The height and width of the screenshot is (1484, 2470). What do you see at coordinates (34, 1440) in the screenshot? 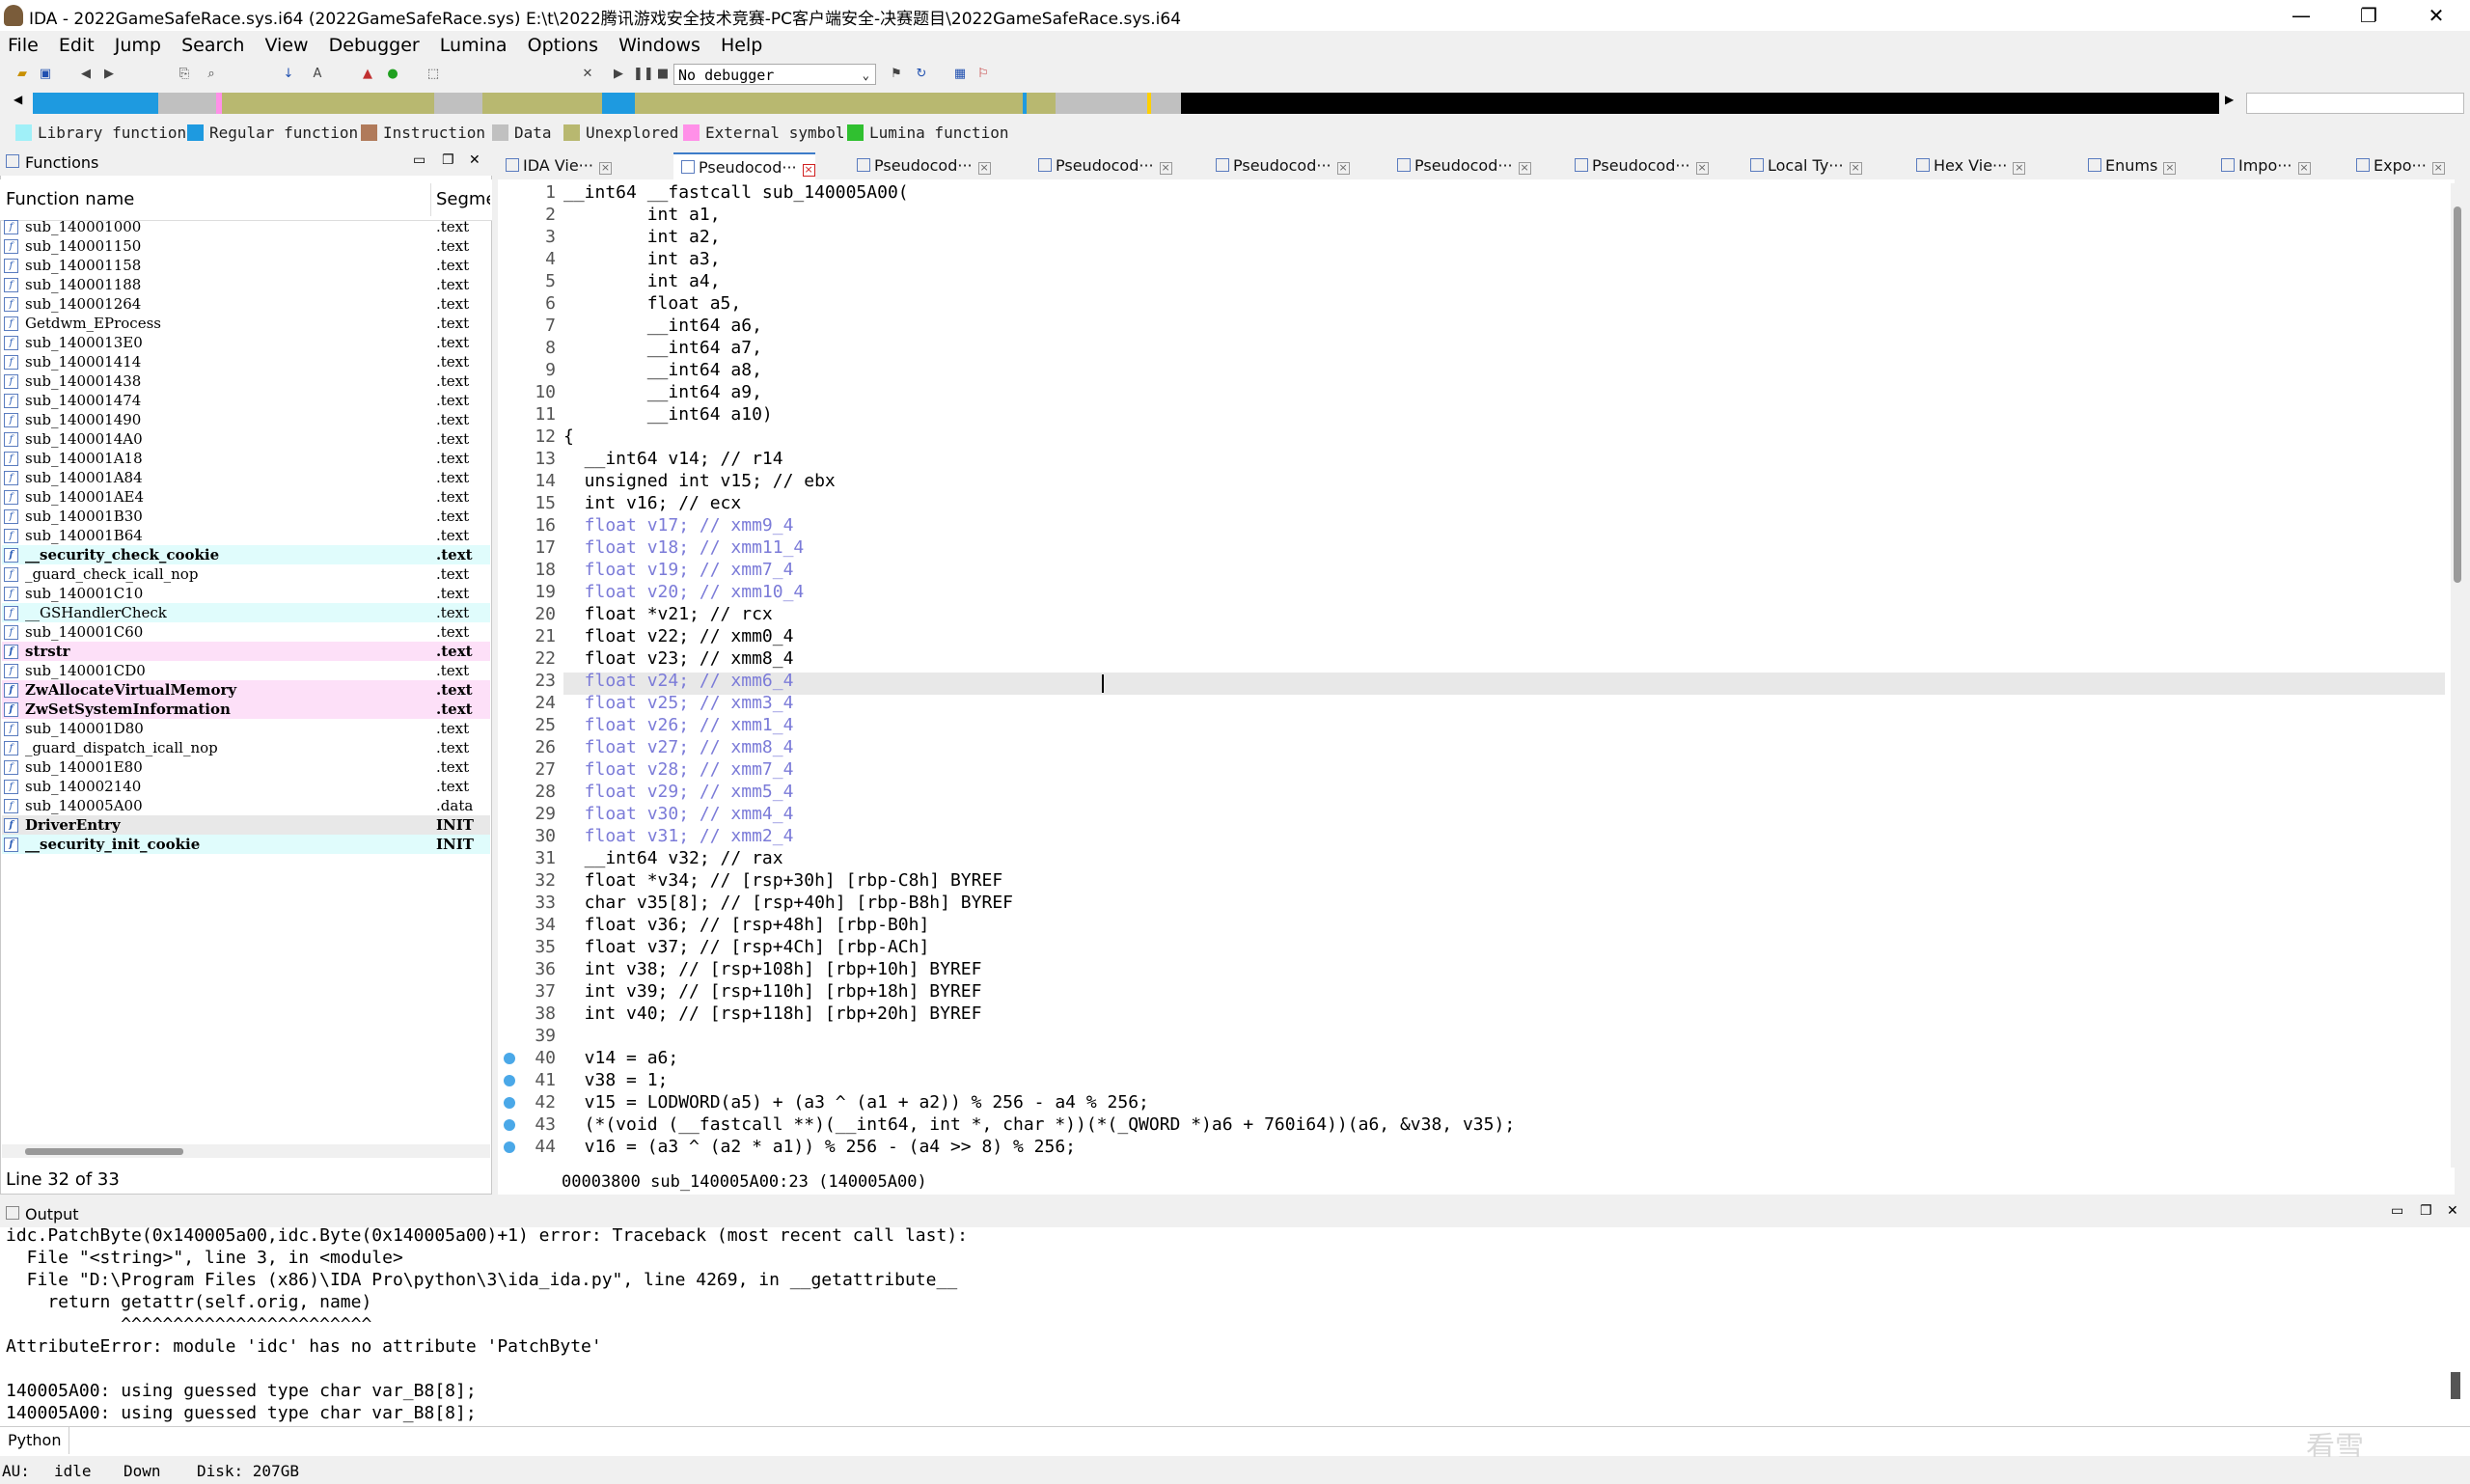
I see `python-language-button: Python` at bounding box center [34, 1440].